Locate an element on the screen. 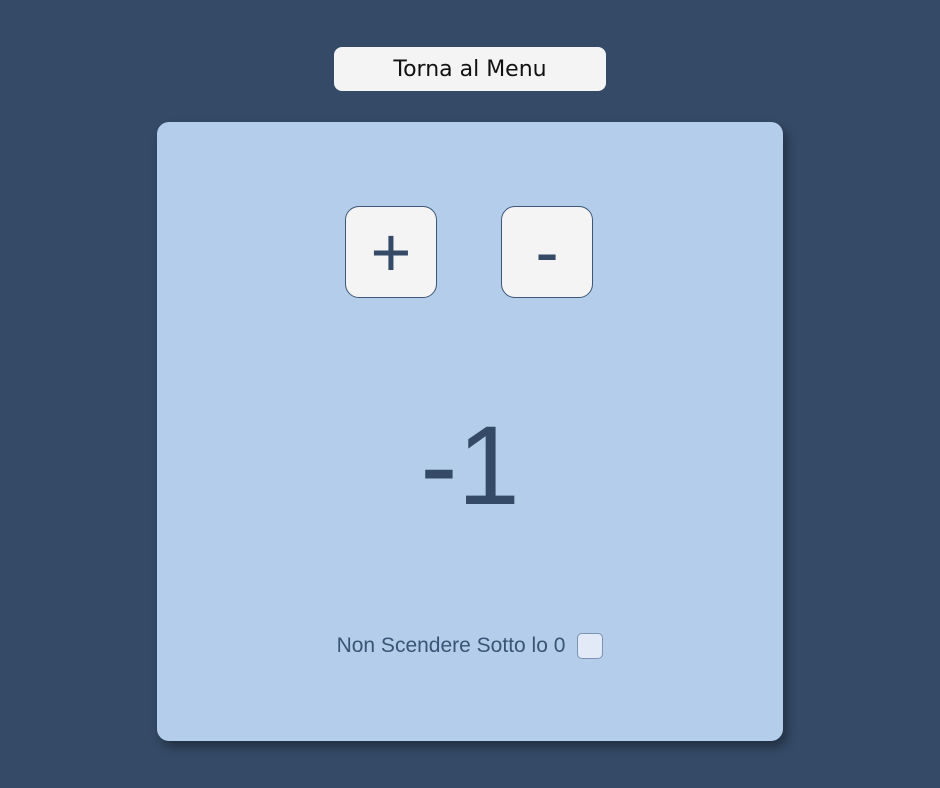 This screenshot has width=940, height=788. non-negative-label: Non Scendere Sotto lo 0 is located at coordinates (451, 645).